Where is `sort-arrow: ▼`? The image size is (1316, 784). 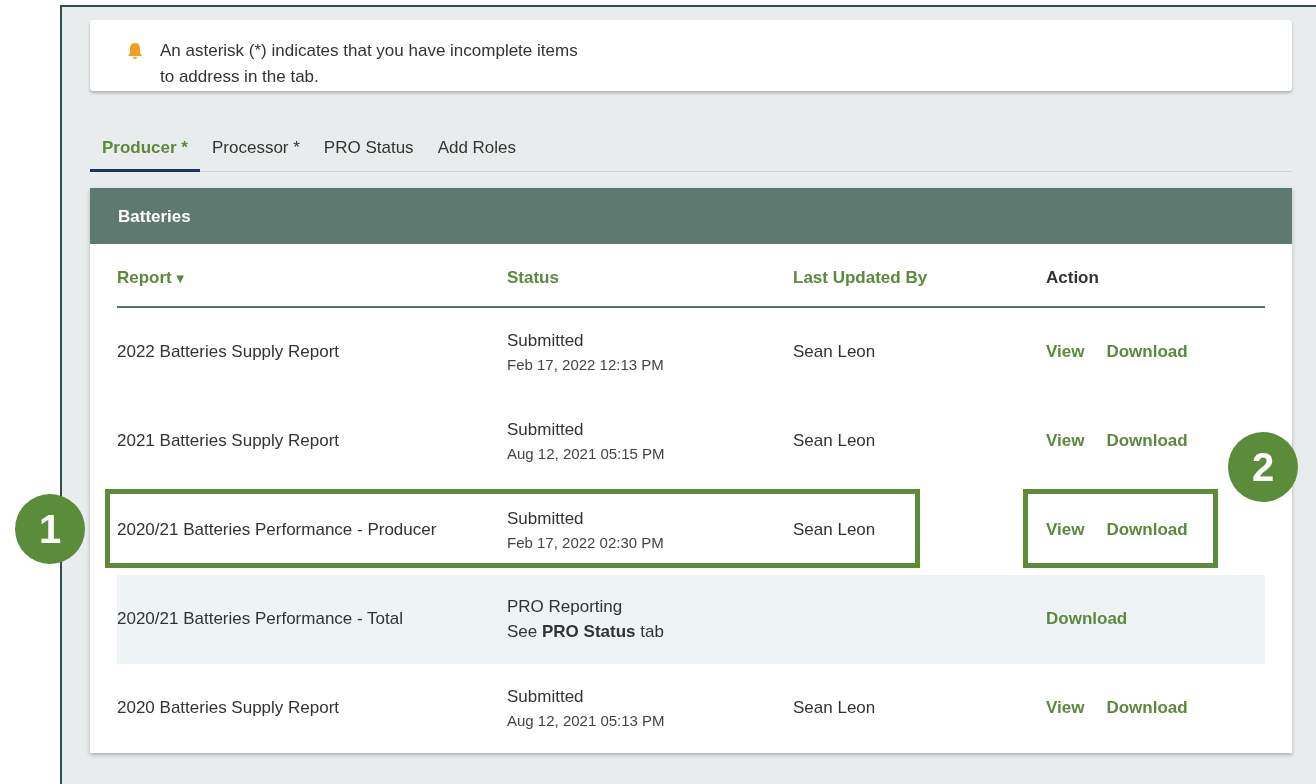
sort-arrow: ▼ is located at coordinates (180, 278).